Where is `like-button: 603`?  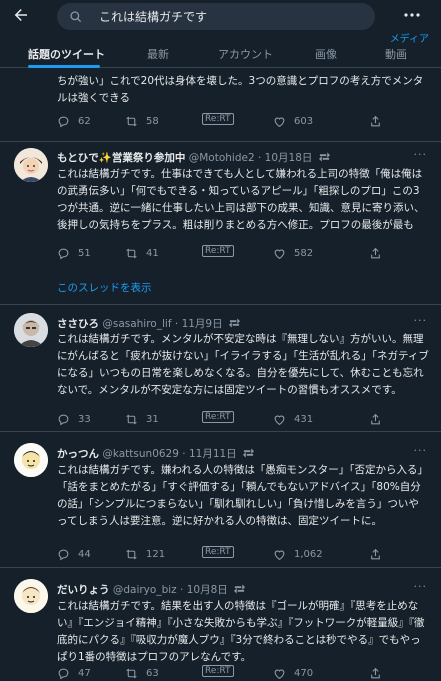
like-button: 603 is located at coordinates (293, 121).